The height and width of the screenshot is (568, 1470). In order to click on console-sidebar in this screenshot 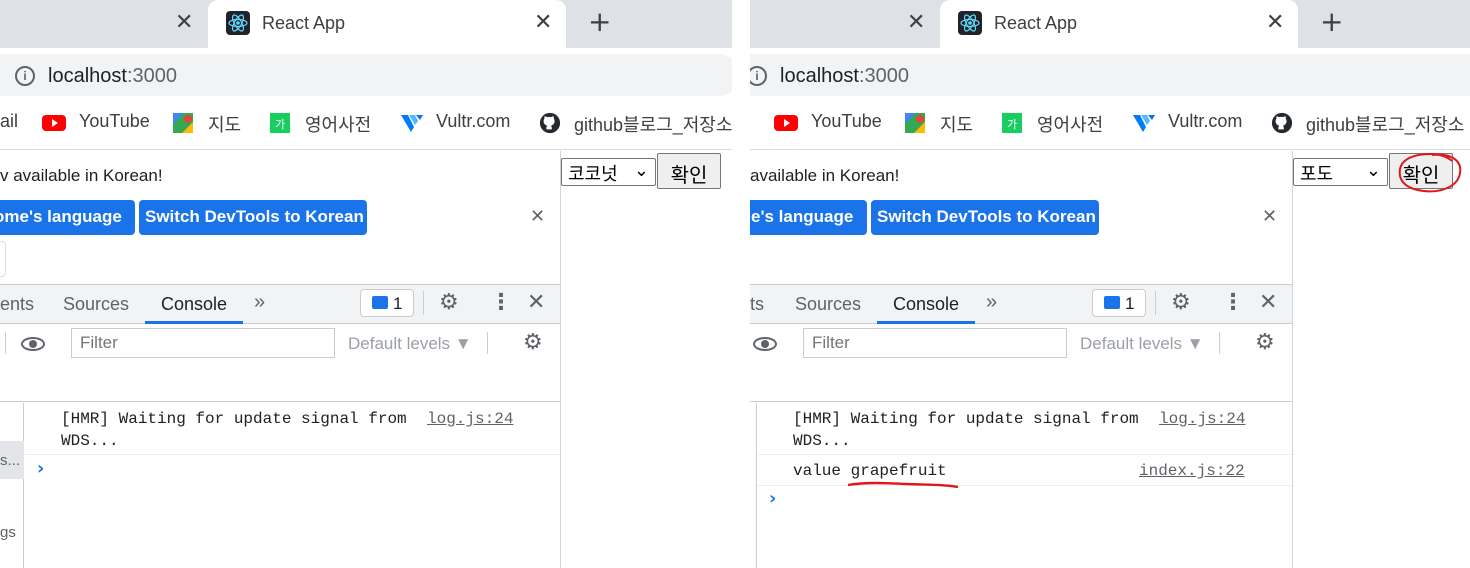, I will do `click(12, 485)`.